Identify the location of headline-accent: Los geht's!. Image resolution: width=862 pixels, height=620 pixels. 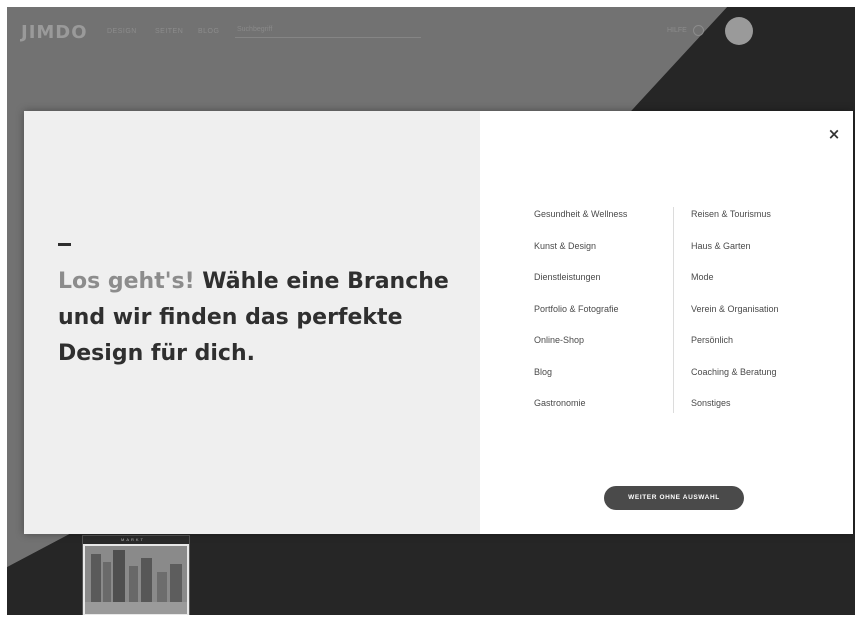
(126, 281).